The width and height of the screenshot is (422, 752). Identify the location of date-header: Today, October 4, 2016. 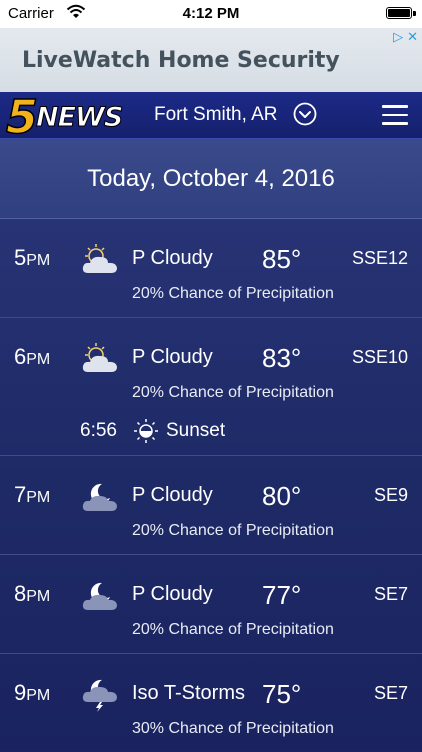
(211, 179).